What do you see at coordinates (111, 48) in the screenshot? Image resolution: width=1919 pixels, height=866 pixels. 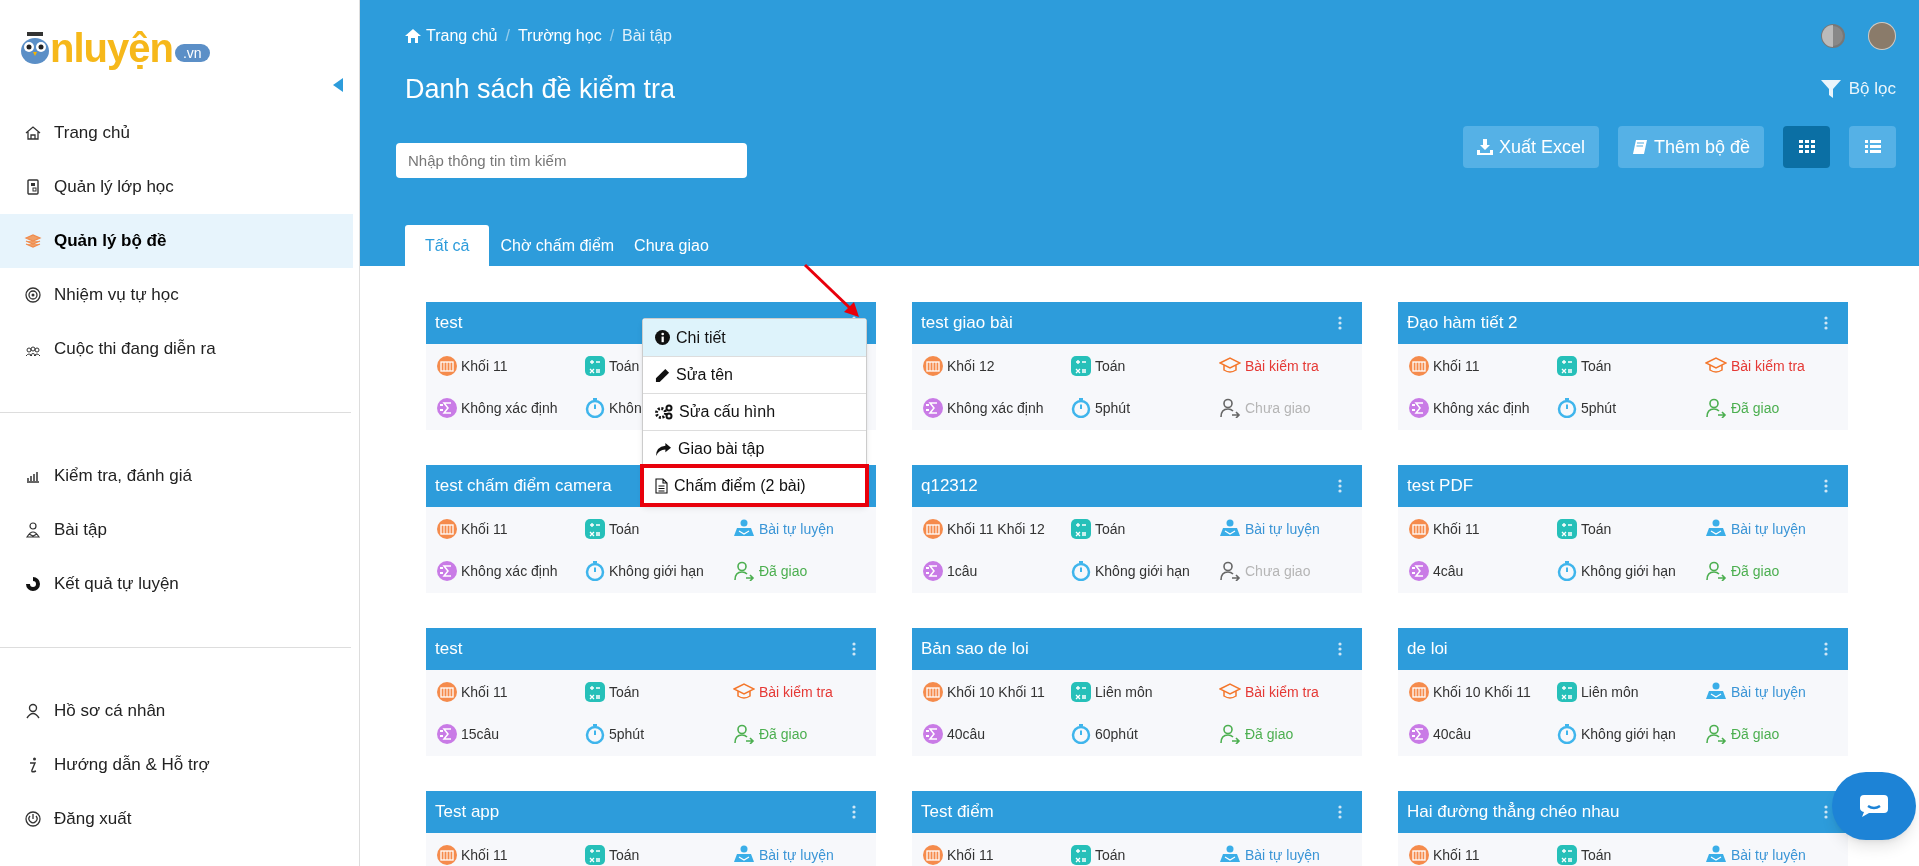 I see `logo-text: nluyện` at bounding box center [111, 48].